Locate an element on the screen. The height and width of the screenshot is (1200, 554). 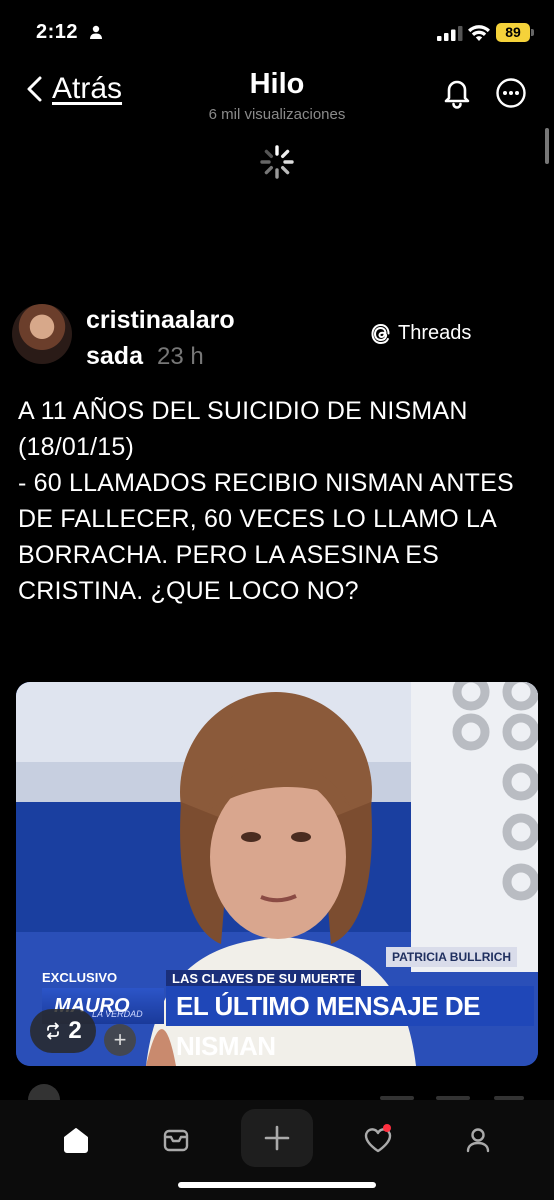
add-button: + is located at coordinates (120, 1040).